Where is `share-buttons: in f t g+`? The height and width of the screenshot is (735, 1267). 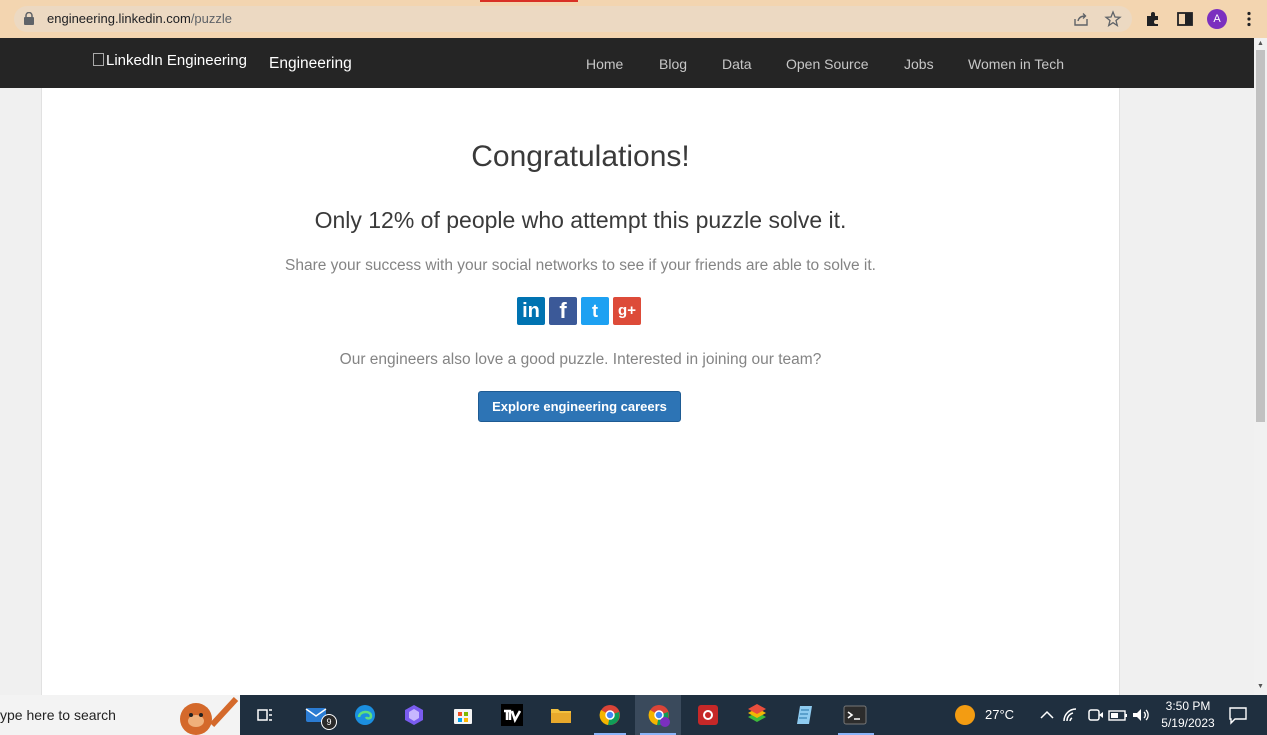
share-buttons: in f t g+ is located at coordinates (582, 311).